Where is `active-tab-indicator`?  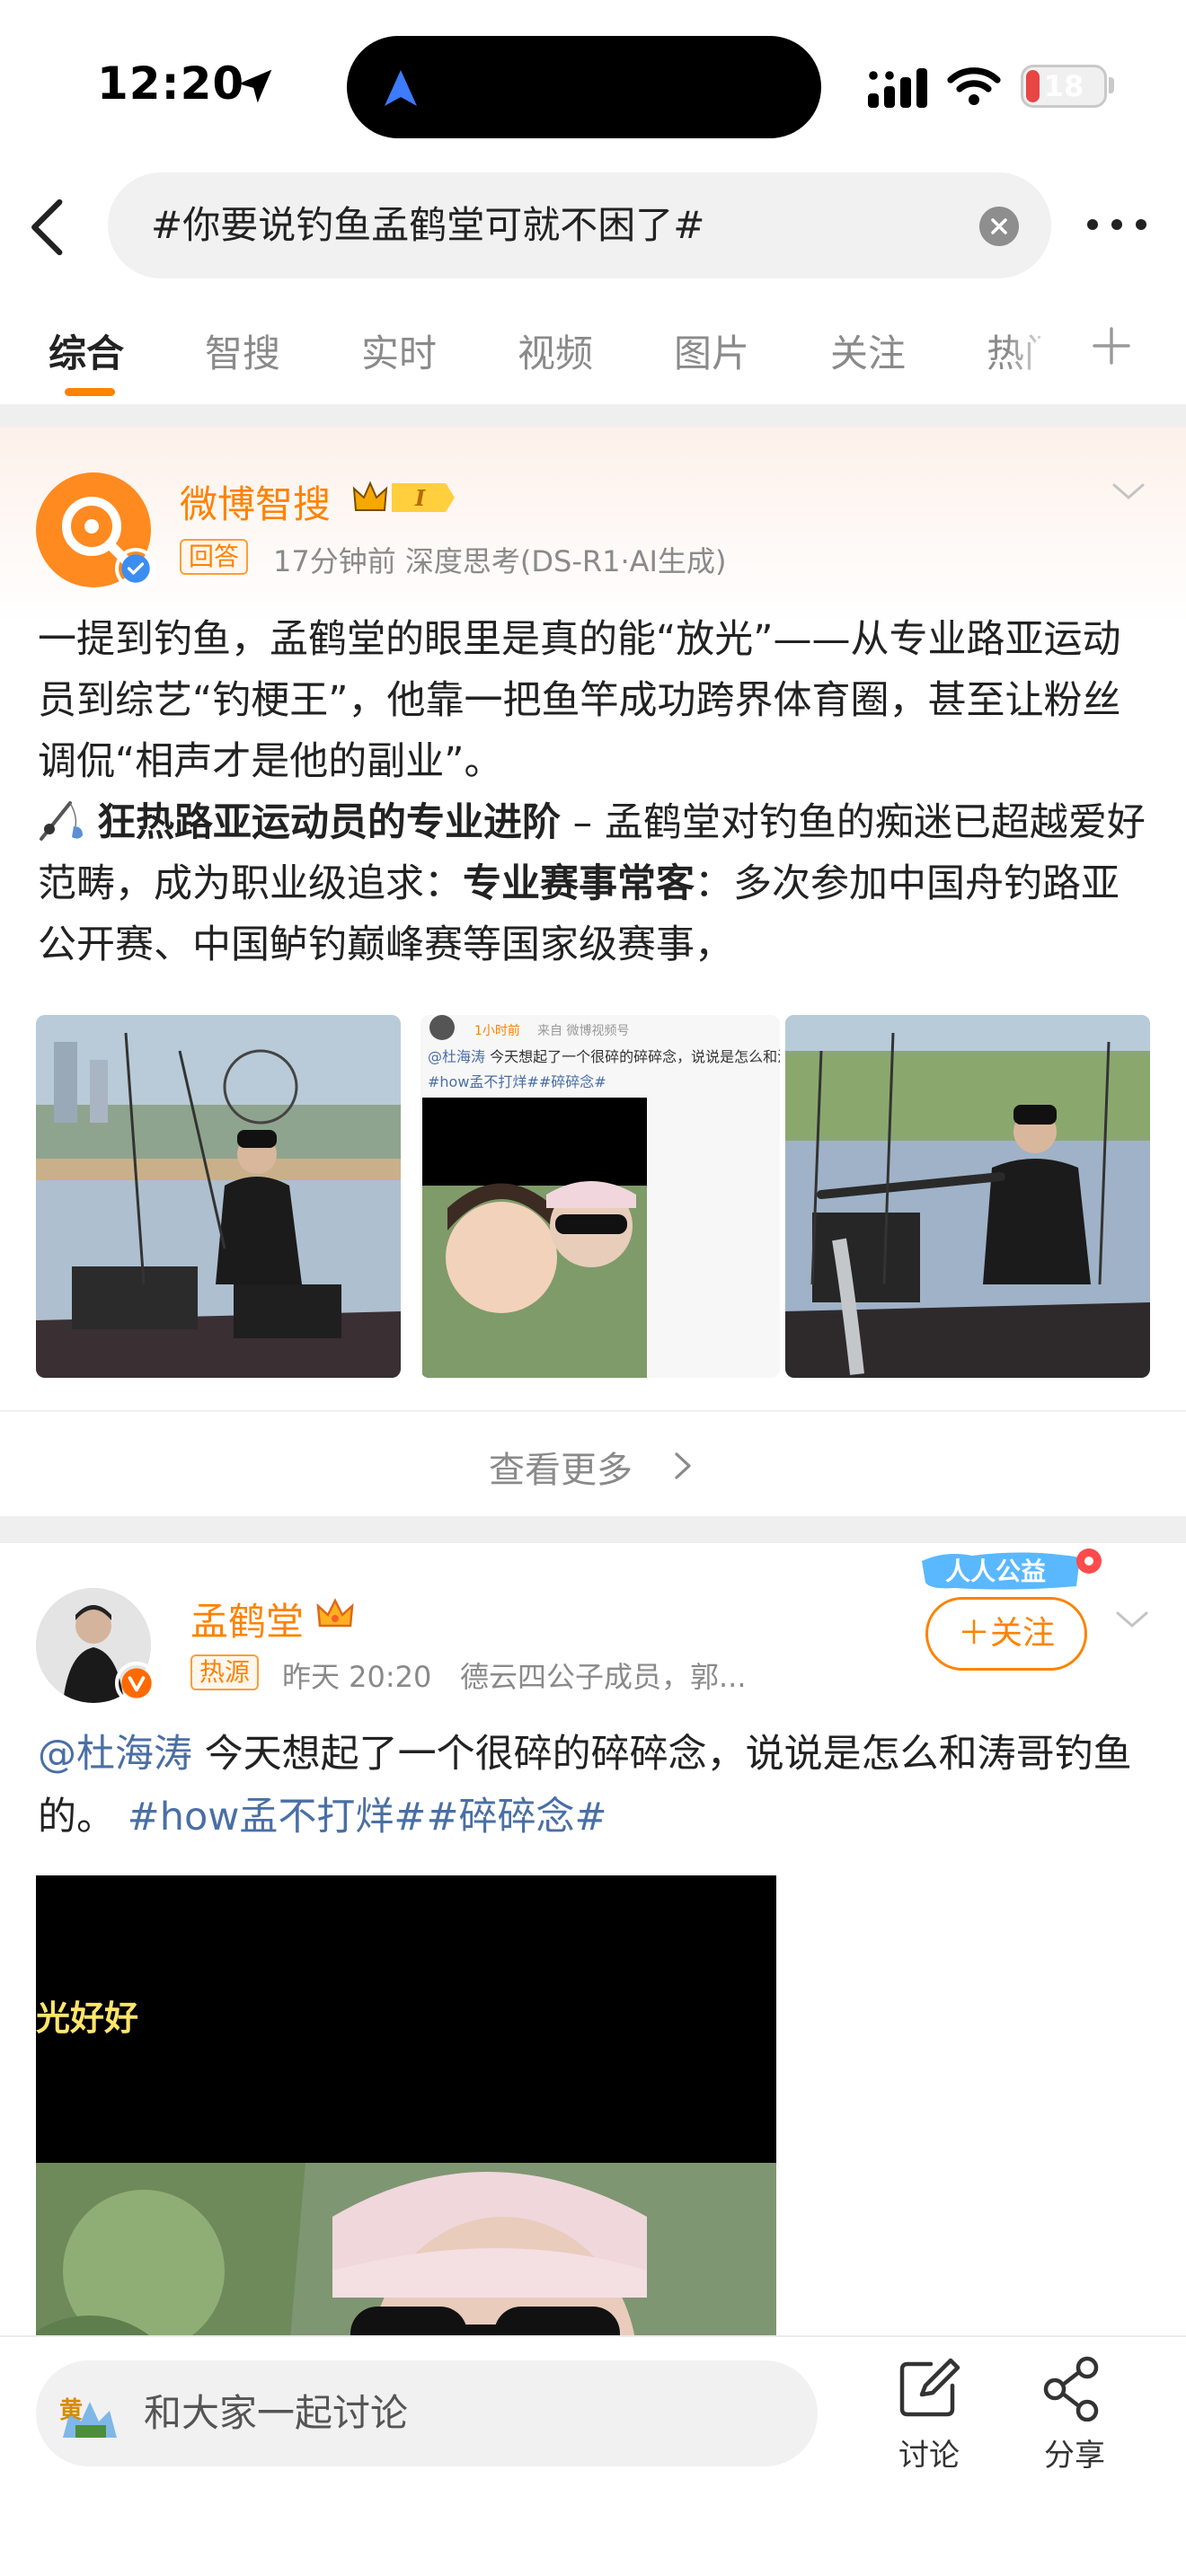
active-tab-indicator is located at coordinates (90, 392).